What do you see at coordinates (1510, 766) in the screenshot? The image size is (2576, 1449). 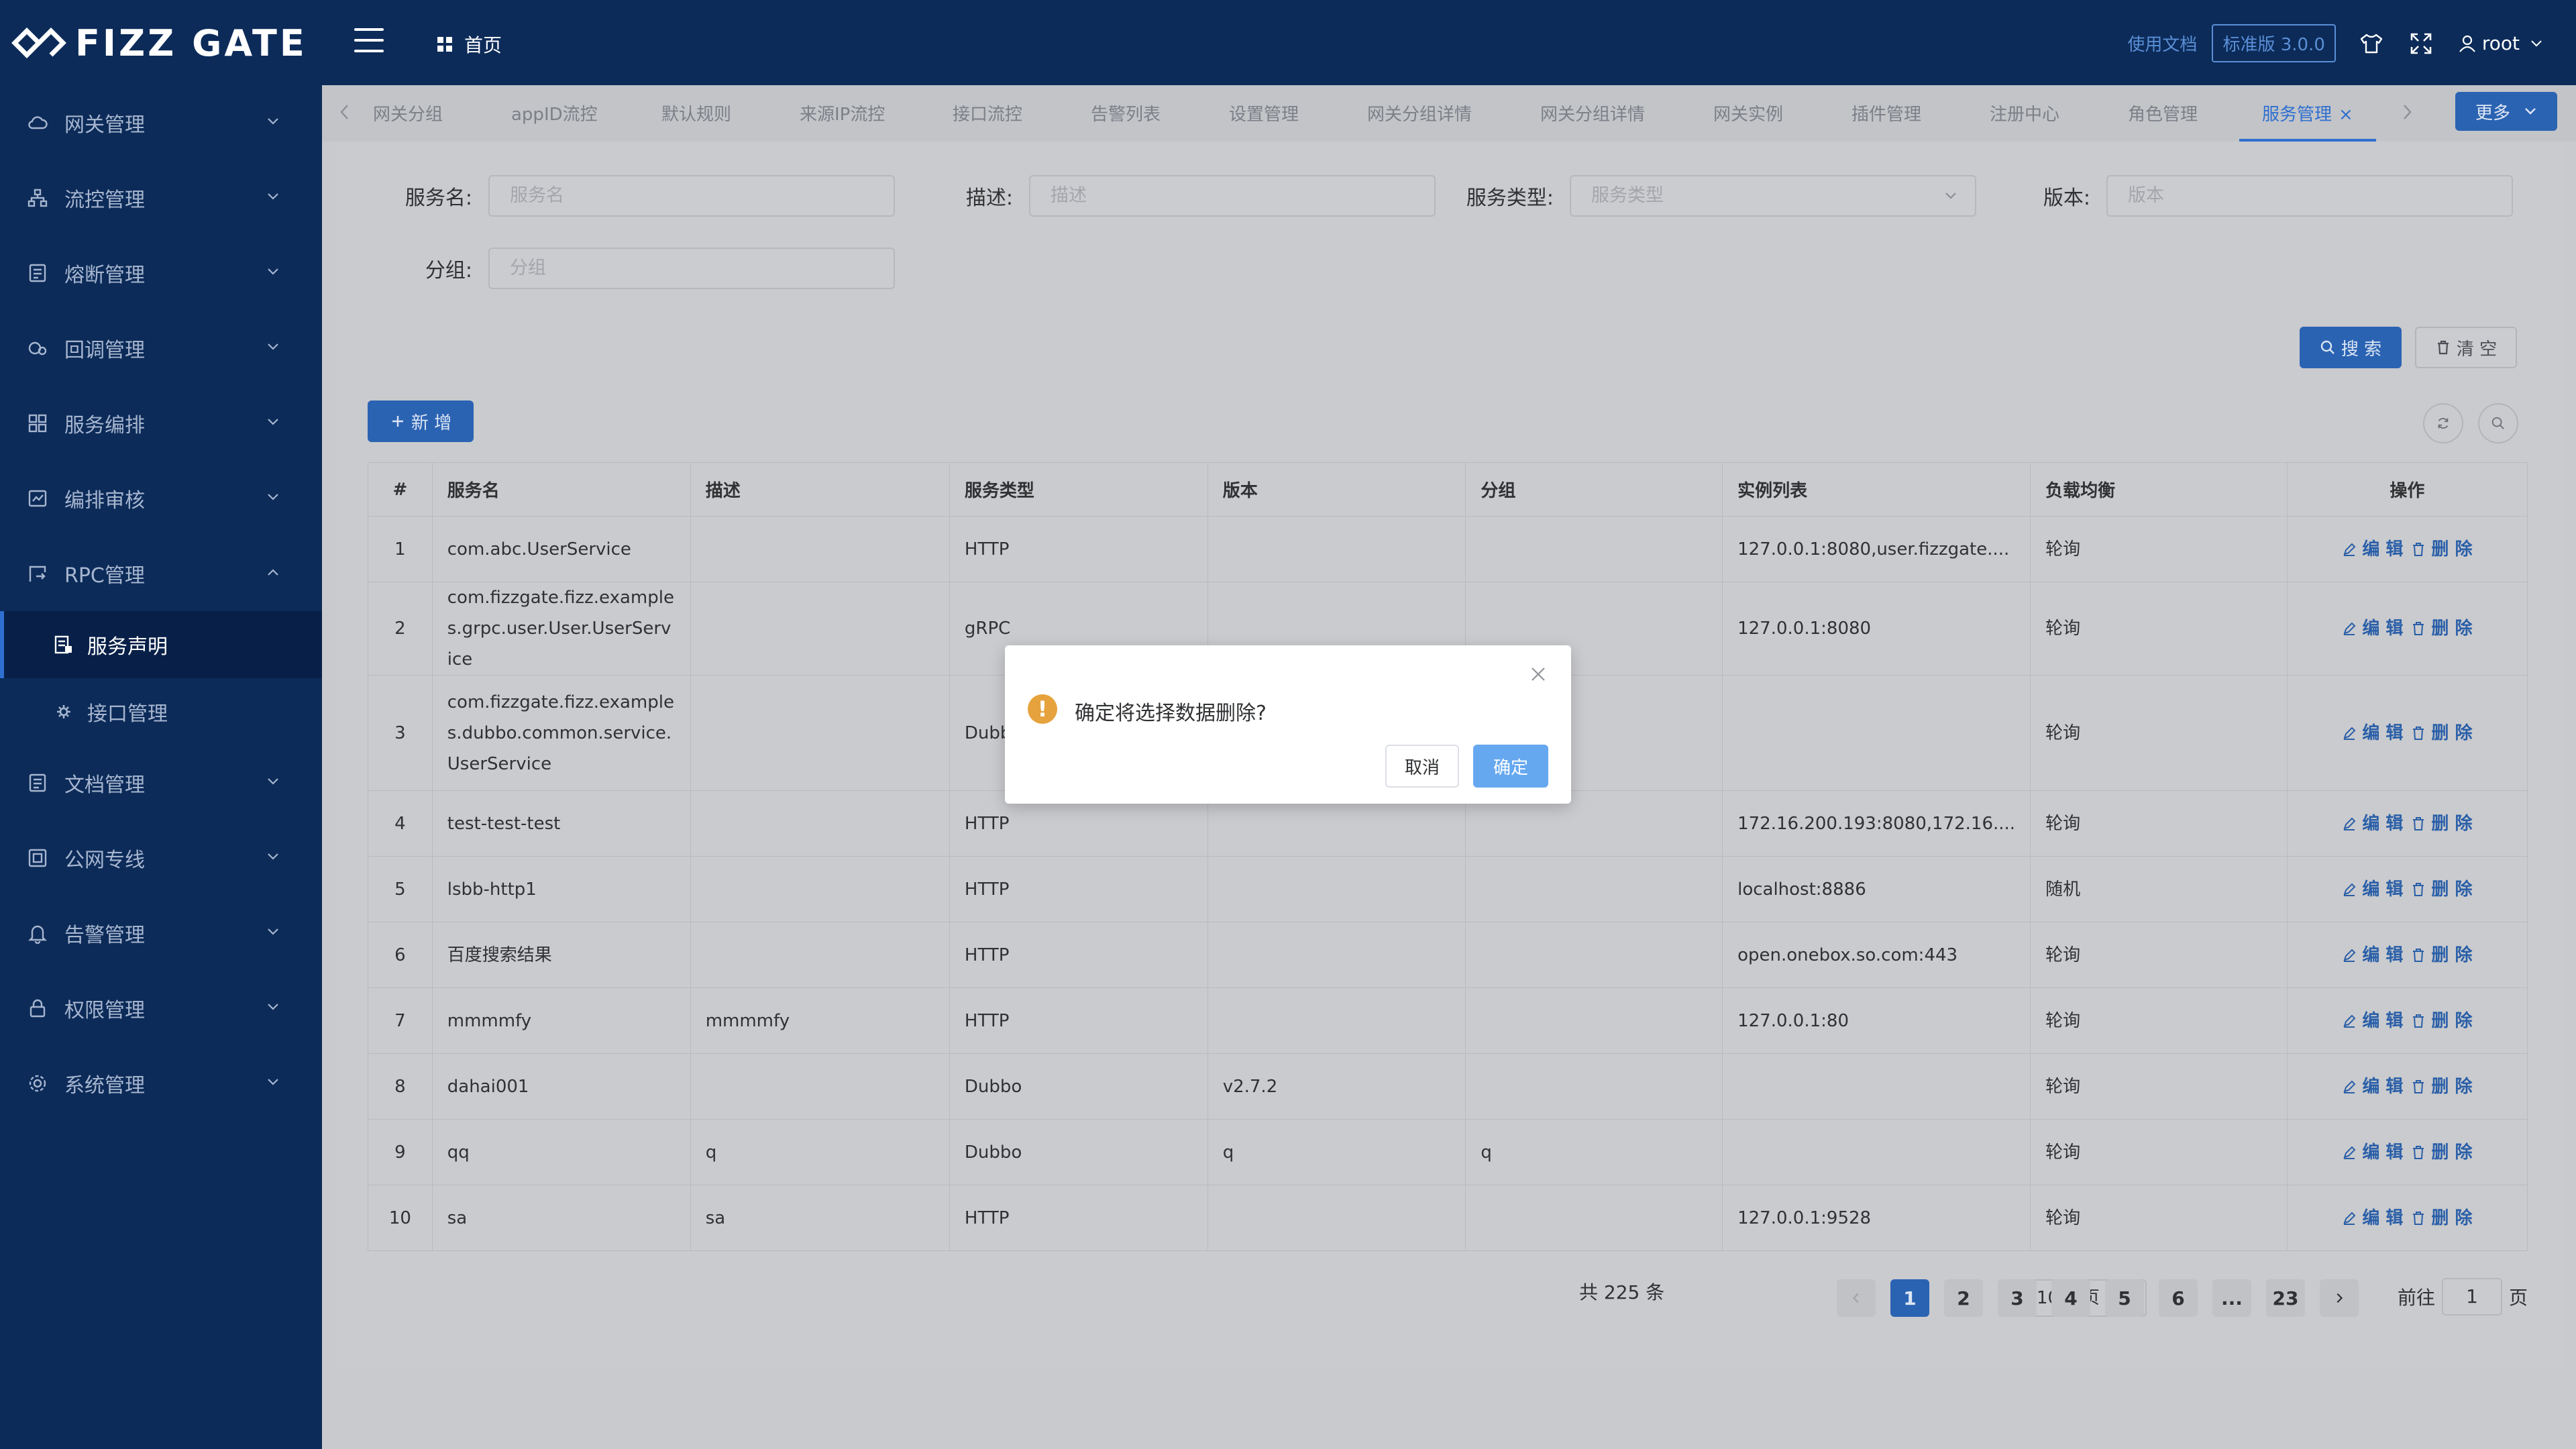 I see `confirm-button: 确定` at bounding box center [1510, 766].